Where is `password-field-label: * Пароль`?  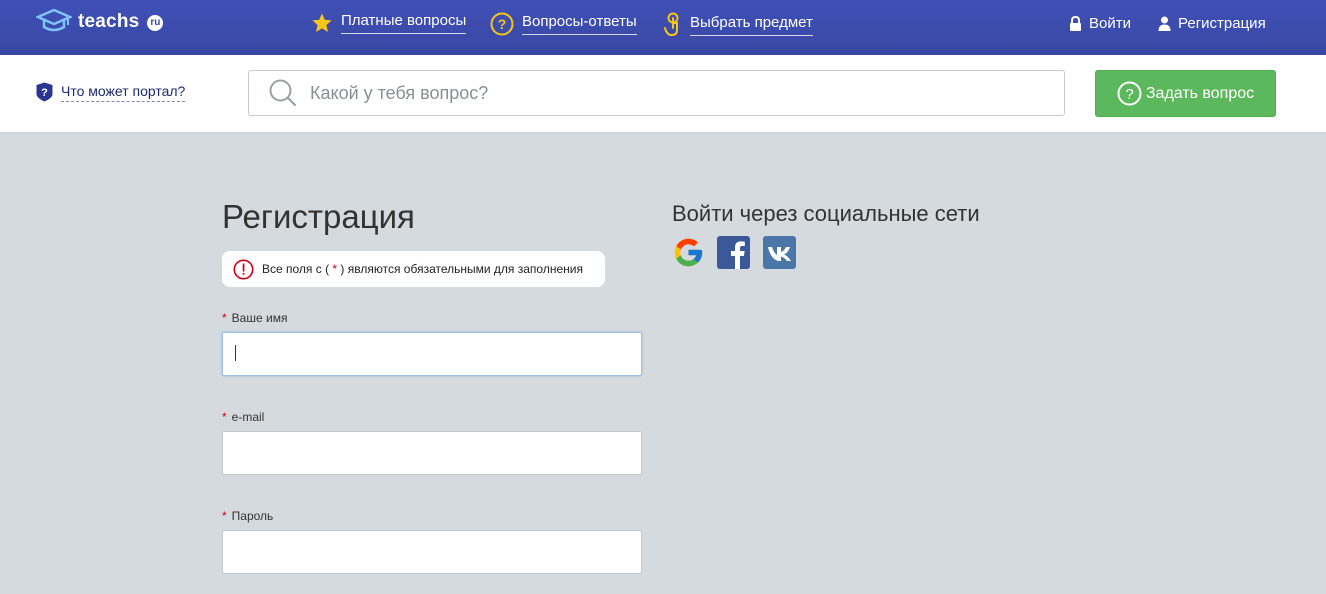 password-field-label: * Пароль is located at coordinates (248, 516).